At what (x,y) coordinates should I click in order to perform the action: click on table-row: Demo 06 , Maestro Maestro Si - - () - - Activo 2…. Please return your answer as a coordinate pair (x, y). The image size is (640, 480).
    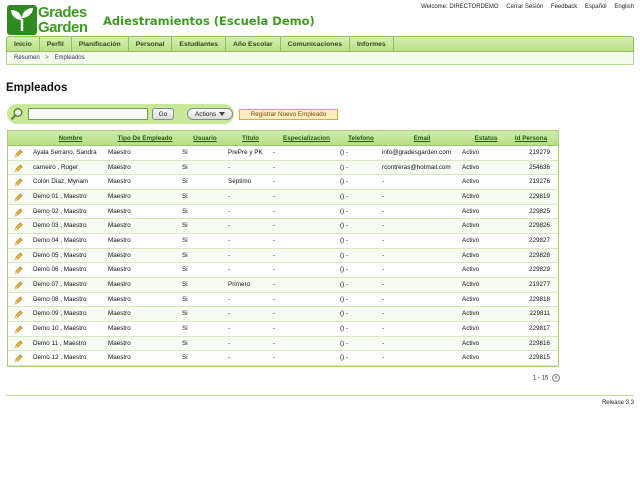
    Looking at the image, I should click on (283, 270).